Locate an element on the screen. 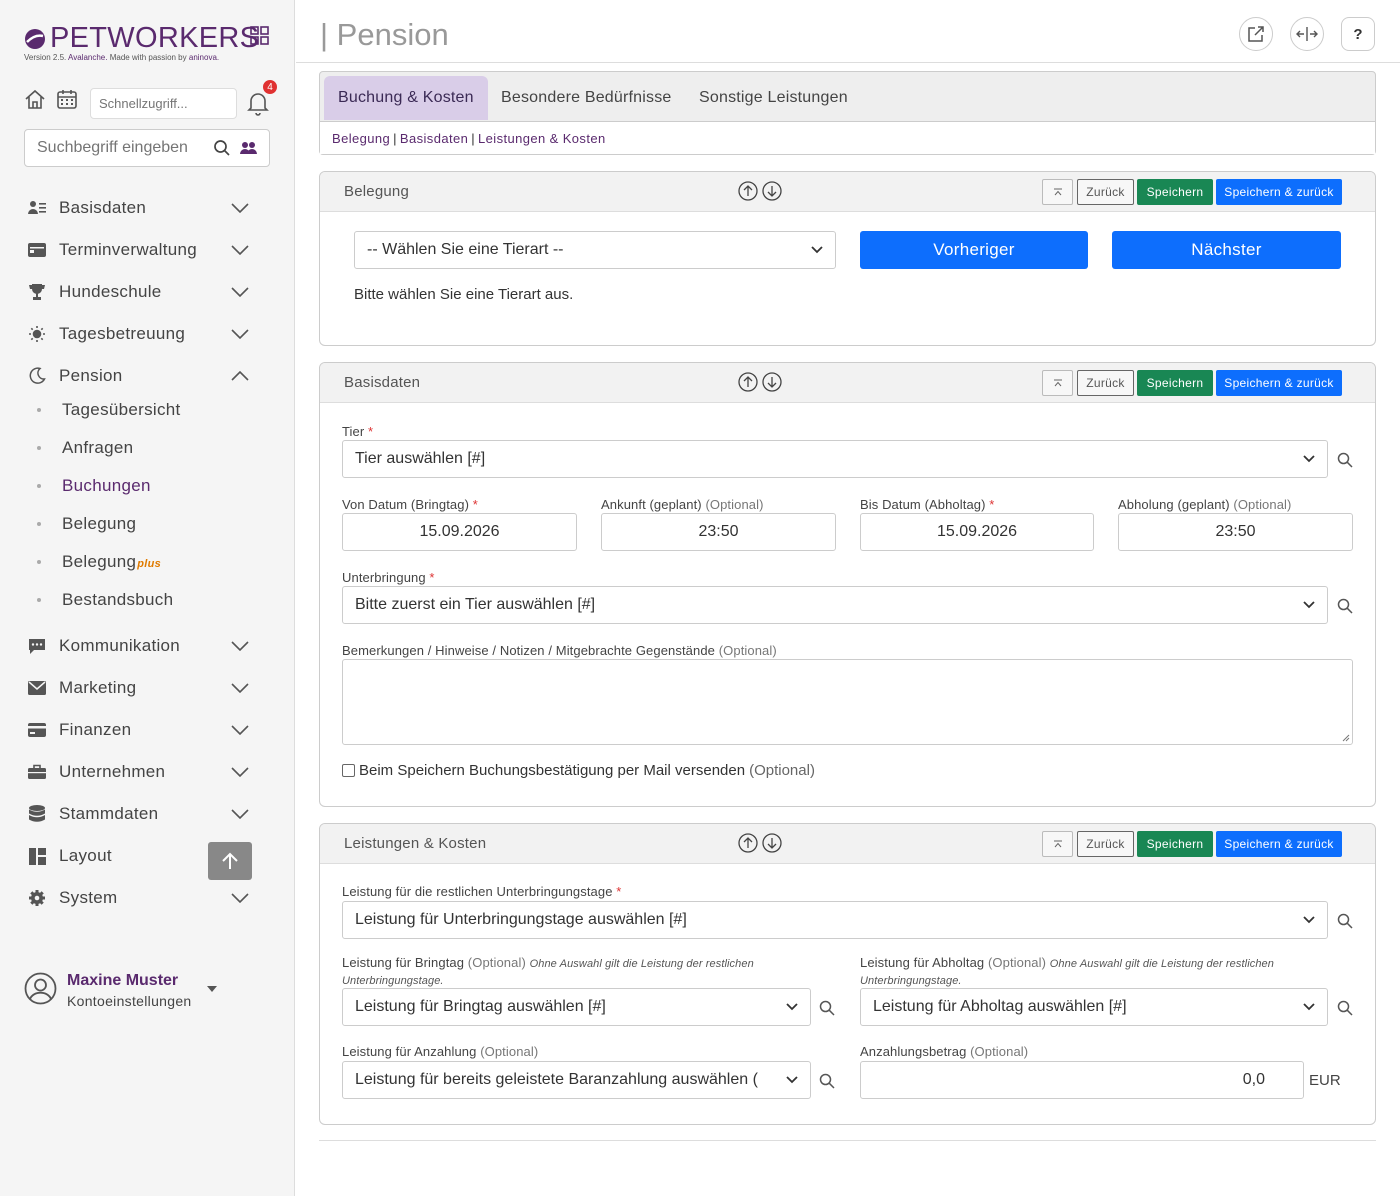  nav-tagesbetreuung: Tagesbetreuung is located at coordinates (147, 334).